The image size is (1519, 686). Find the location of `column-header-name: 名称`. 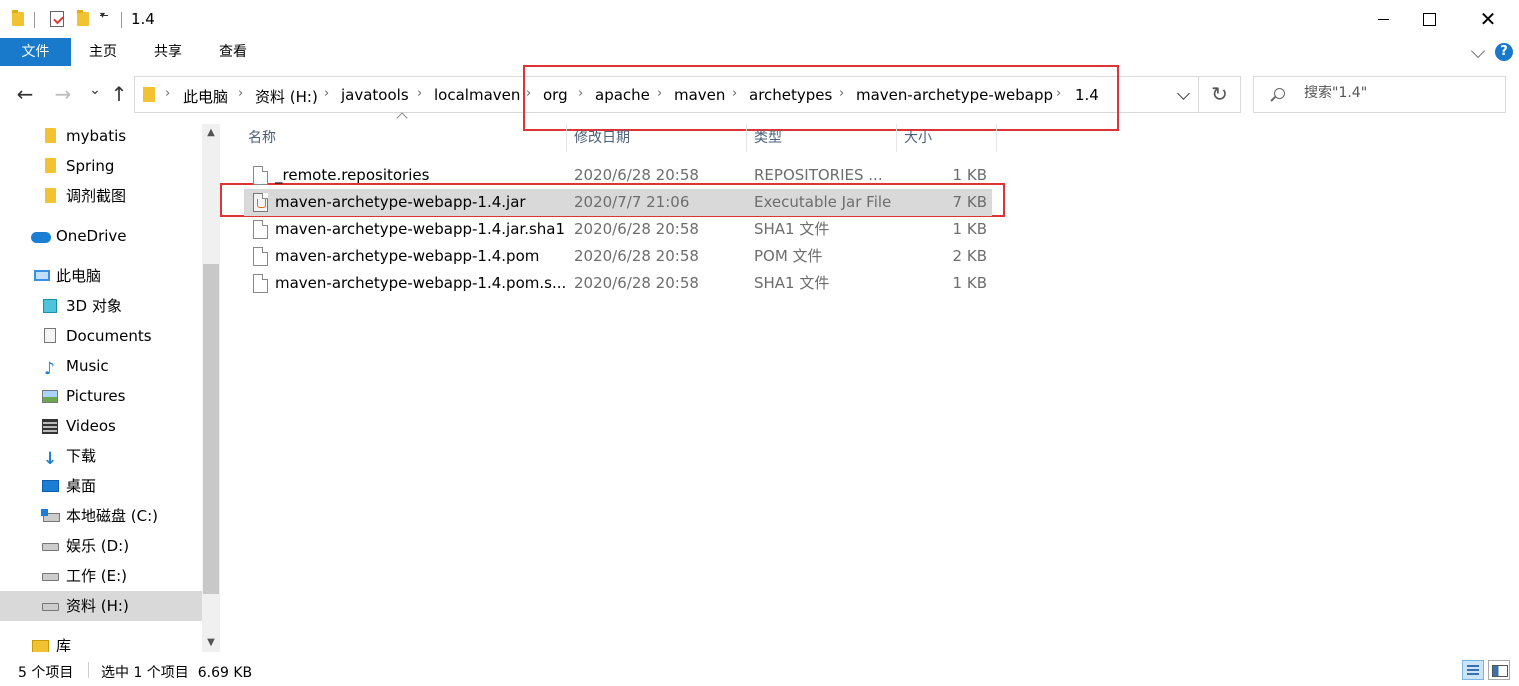

column-header-name: 名称 is located at coordinates (262, 138).